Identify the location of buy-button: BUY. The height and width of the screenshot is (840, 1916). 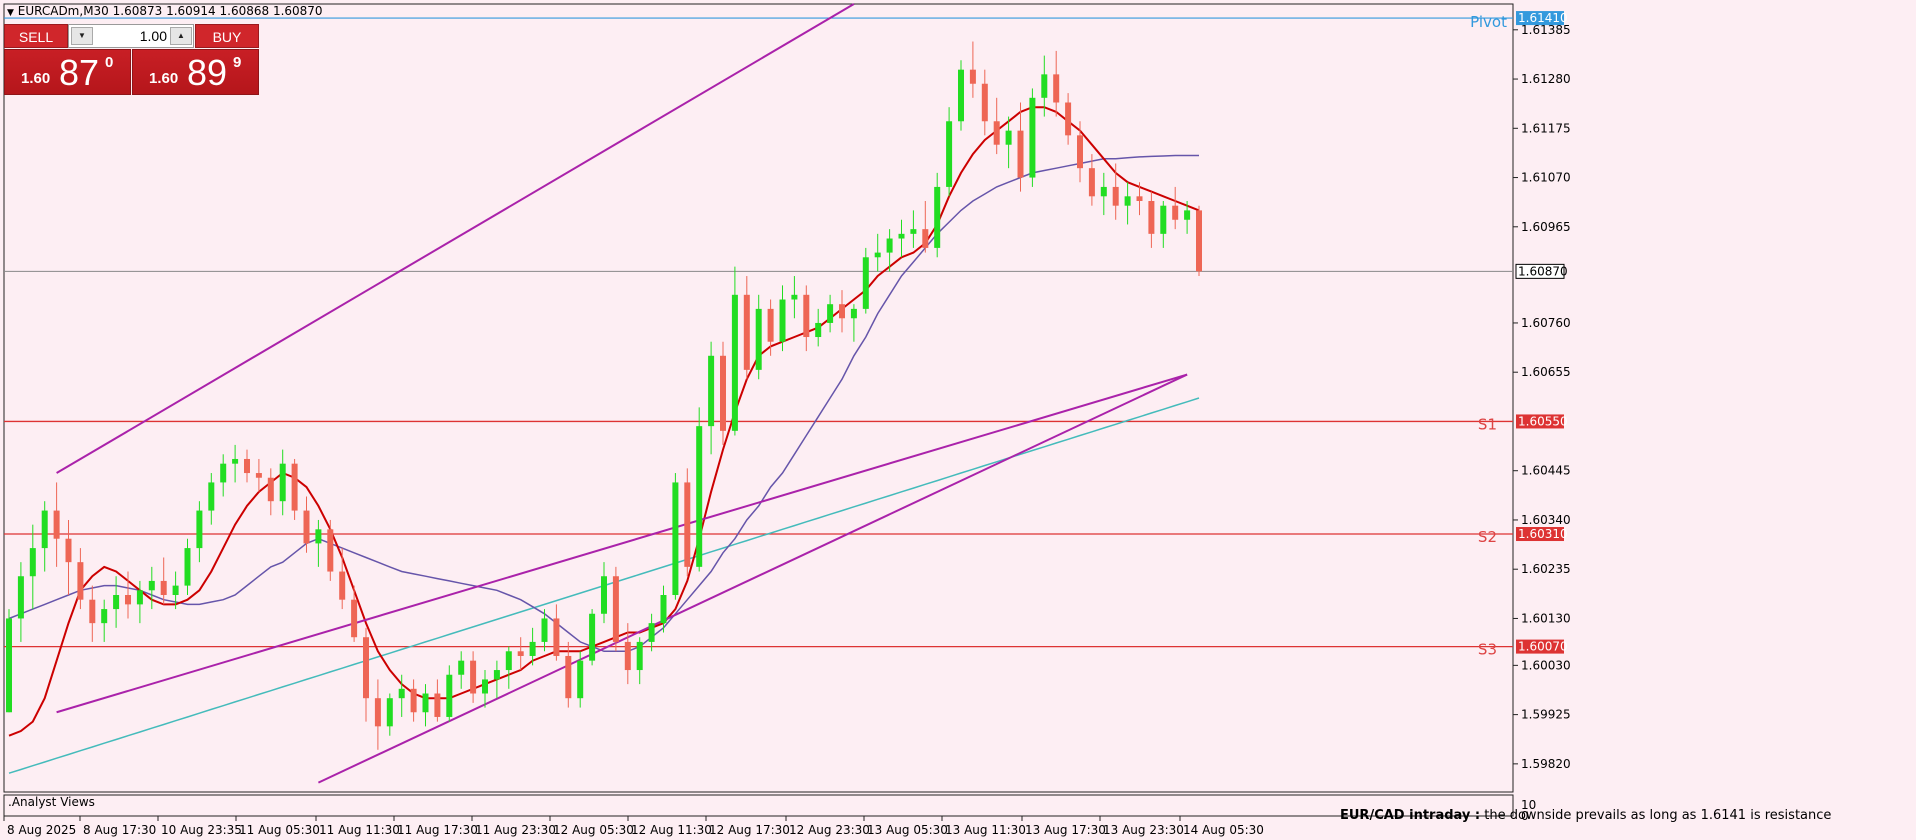
(227, 36).